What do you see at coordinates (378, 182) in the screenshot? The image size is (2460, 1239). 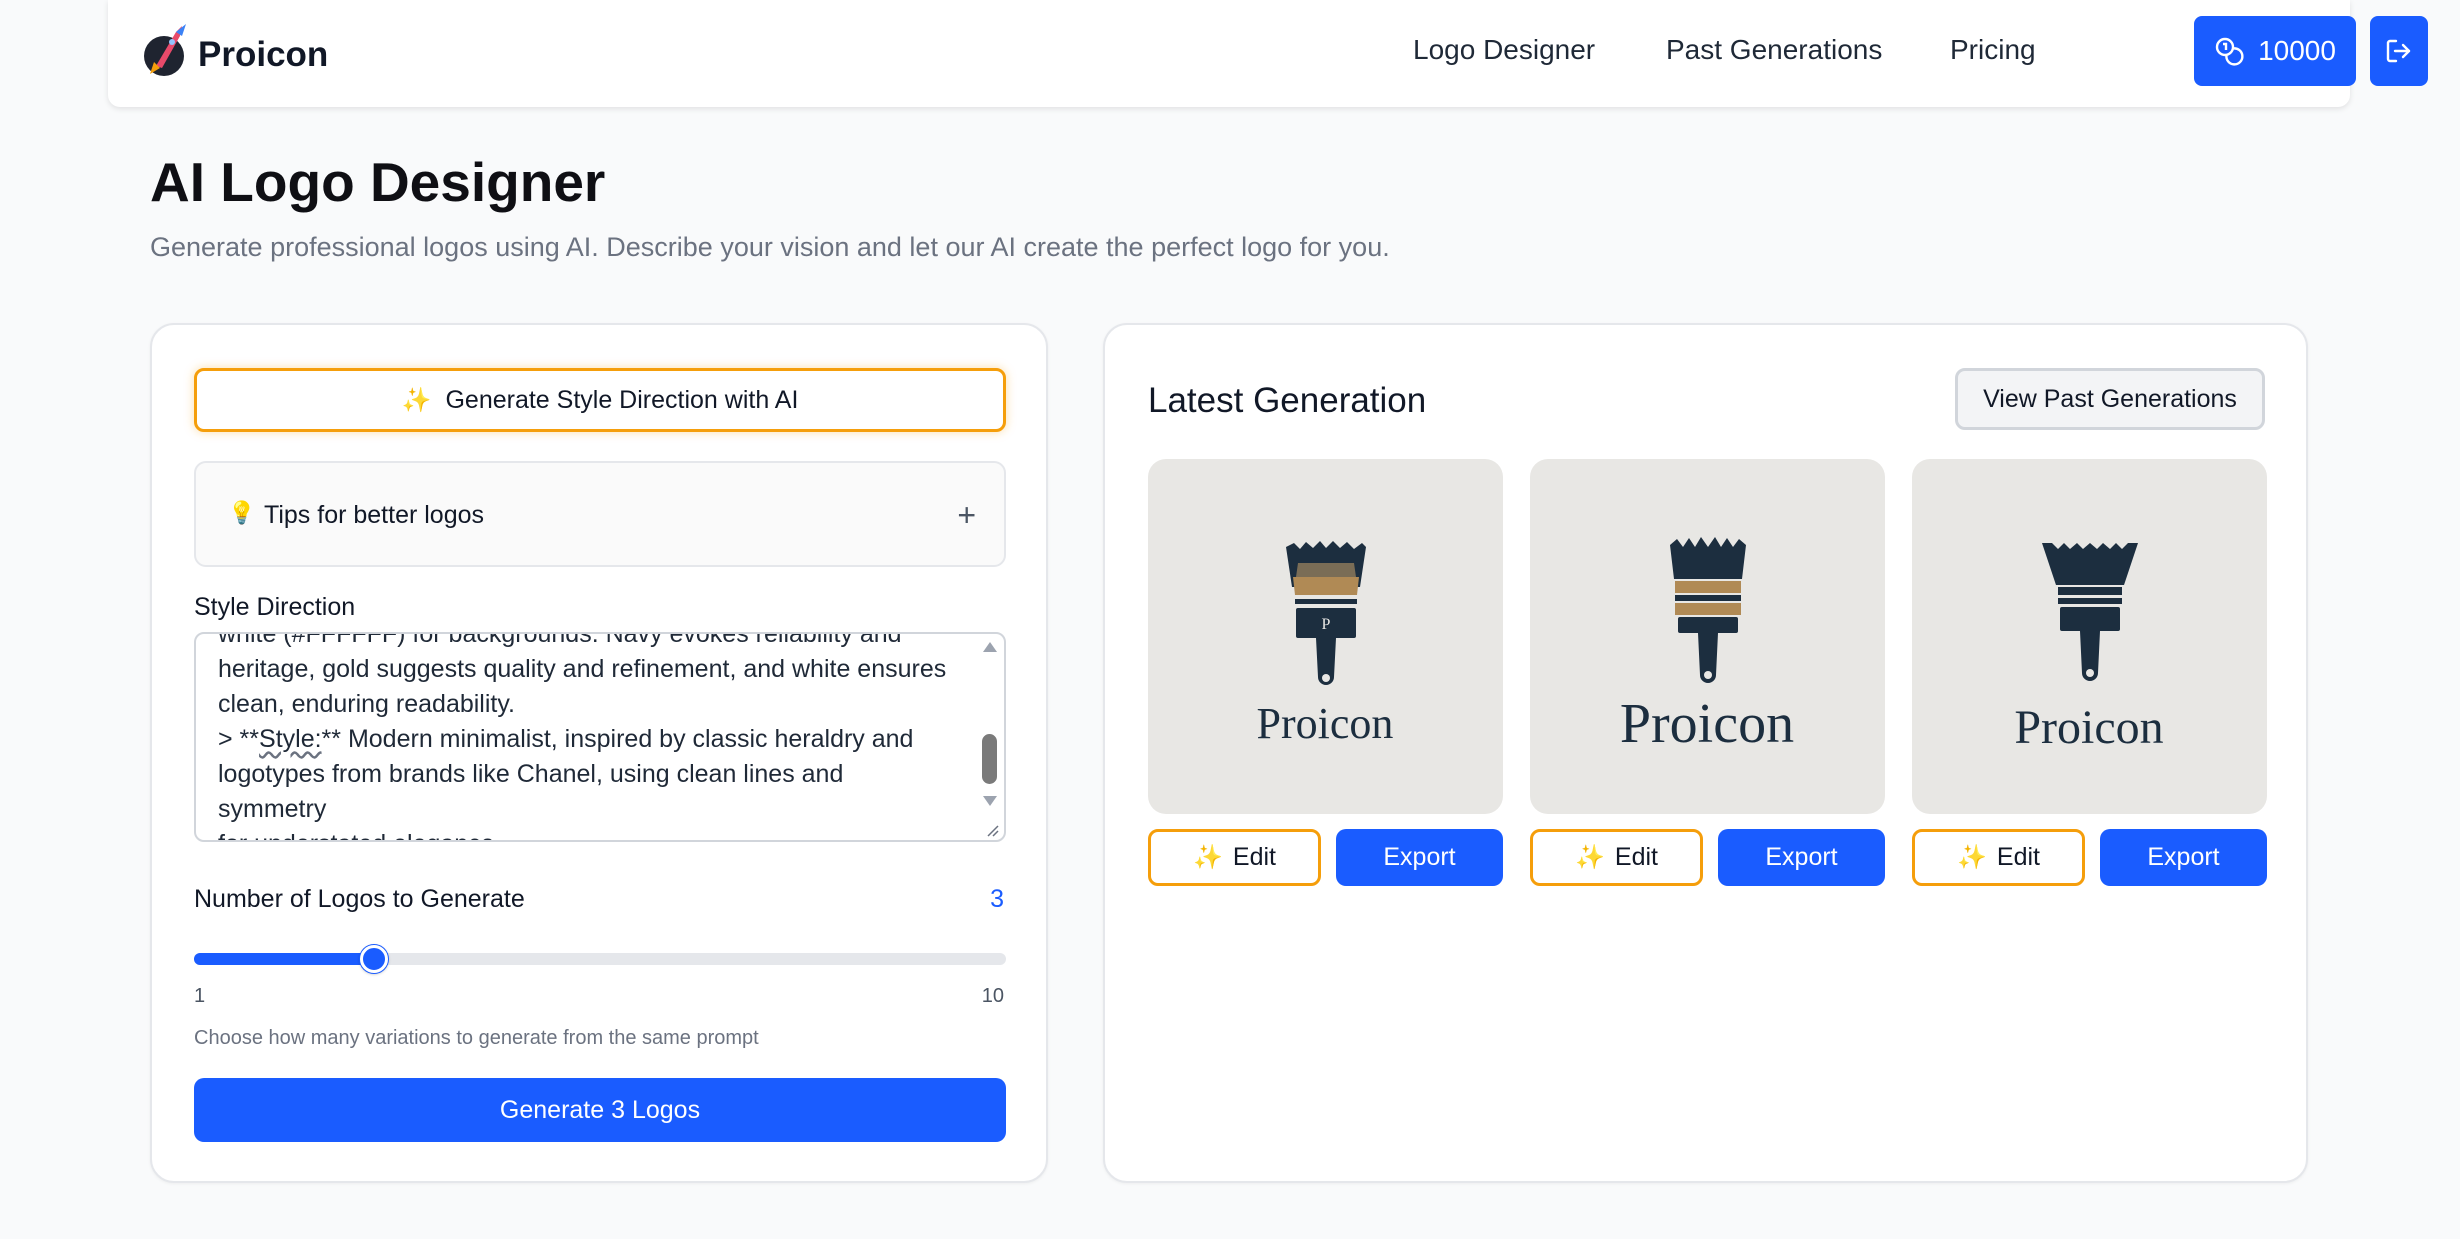 I see `page-title: AI Logo Designer` at bounding box center [378, 182].